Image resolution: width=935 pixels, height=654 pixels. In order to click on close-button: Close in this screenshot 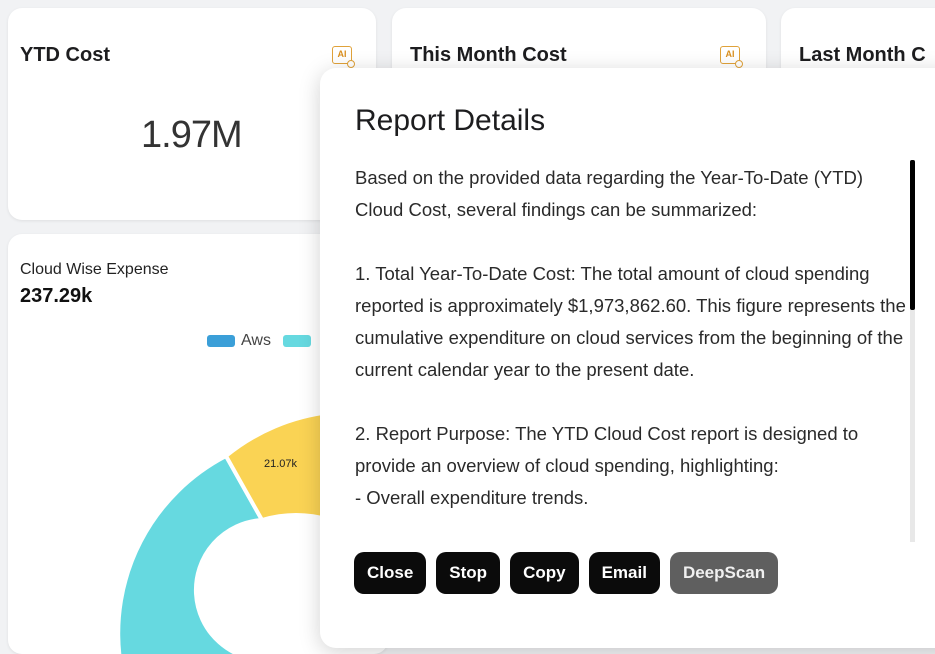, I will do `click(390, 573)`.